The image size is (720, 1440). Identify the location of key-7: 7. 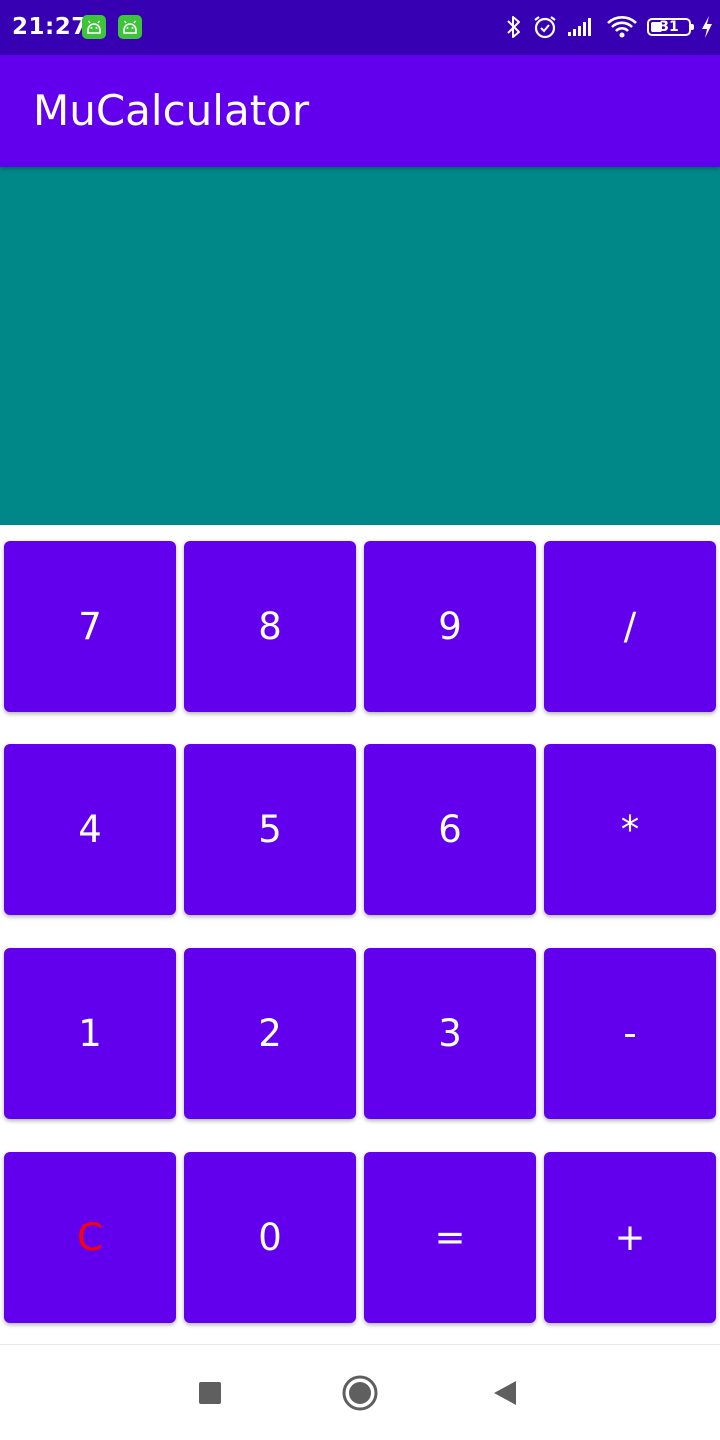
(90, 626).